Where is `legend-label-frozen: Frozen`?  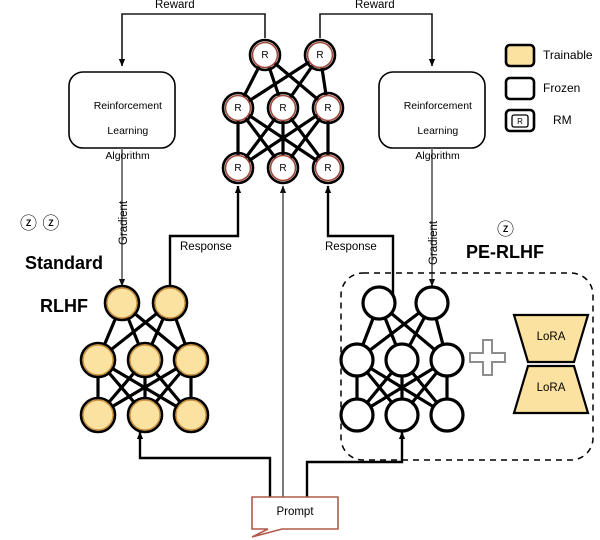 legend-label-frozen: Frozen is located at coordinates (562, 88).